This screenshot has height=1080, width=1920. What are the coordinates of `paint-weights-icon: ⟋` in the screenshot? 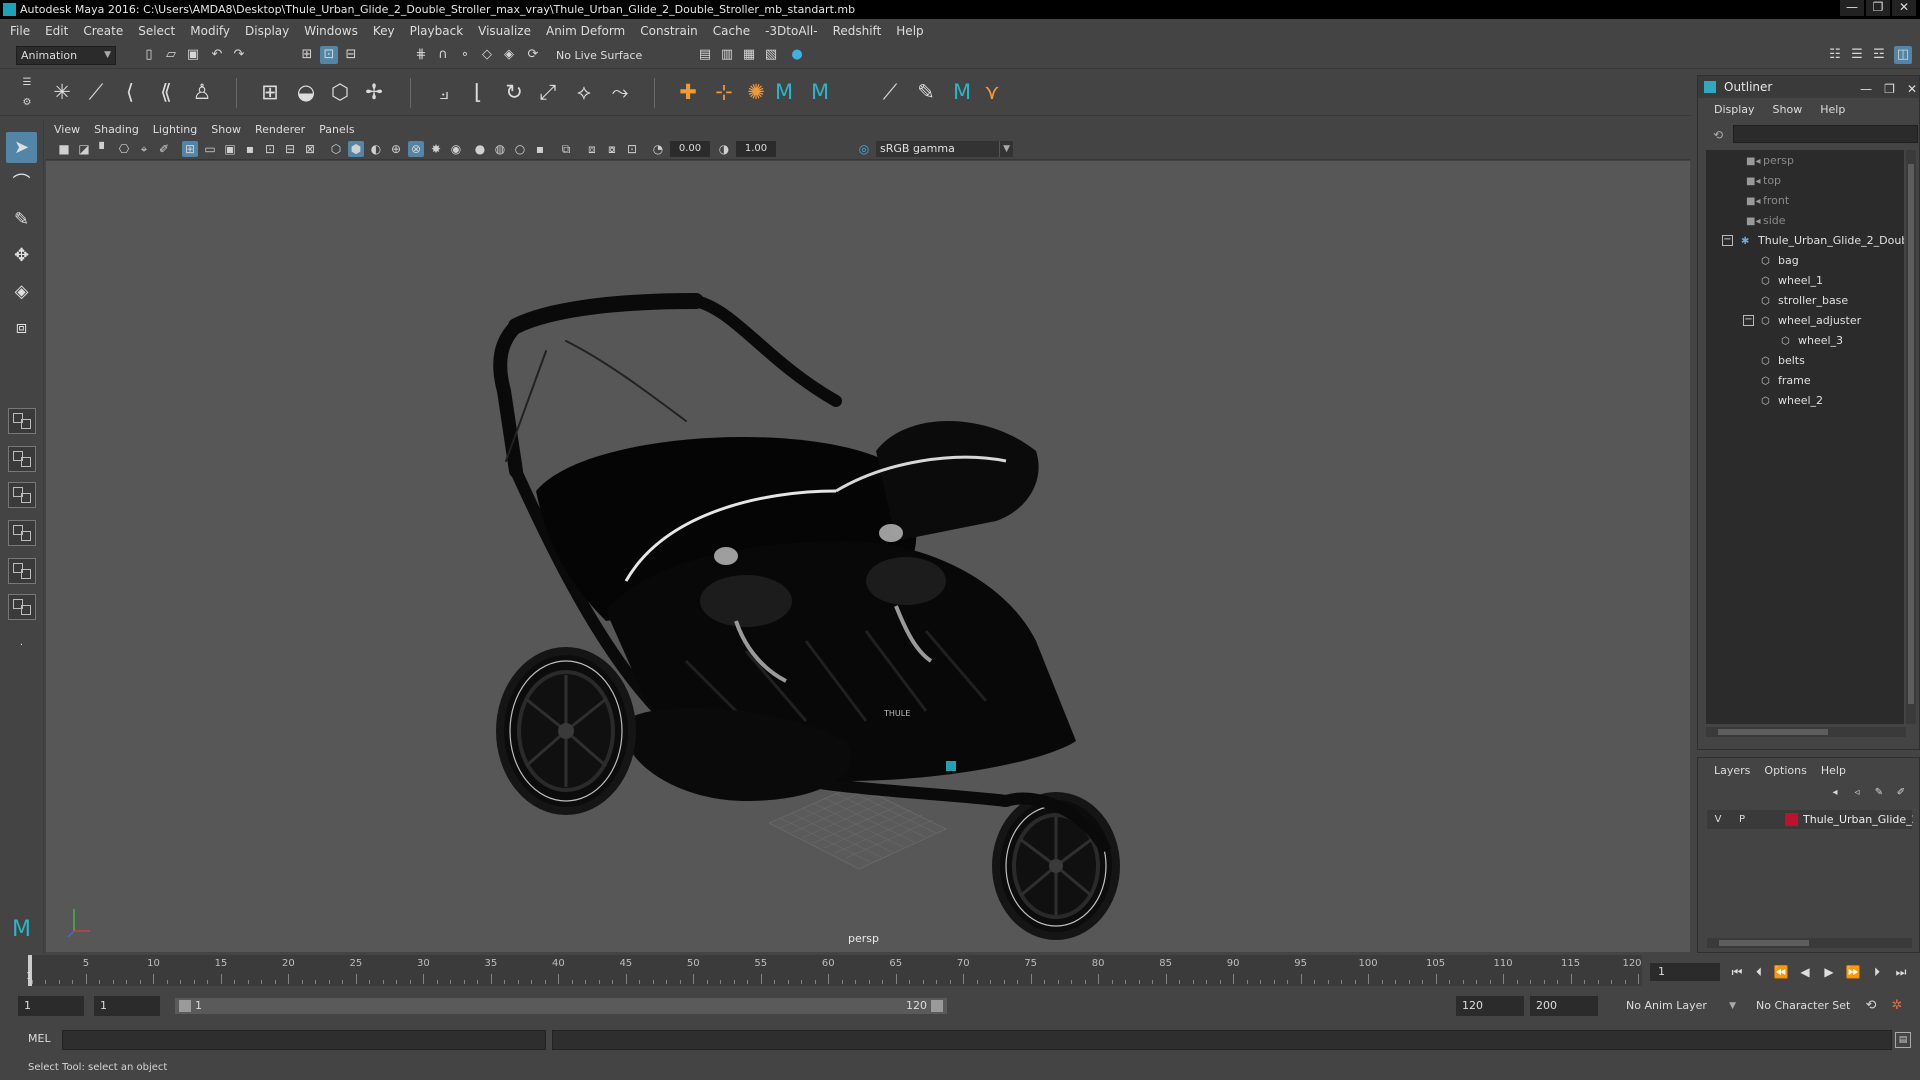 It's located at (890, 92).